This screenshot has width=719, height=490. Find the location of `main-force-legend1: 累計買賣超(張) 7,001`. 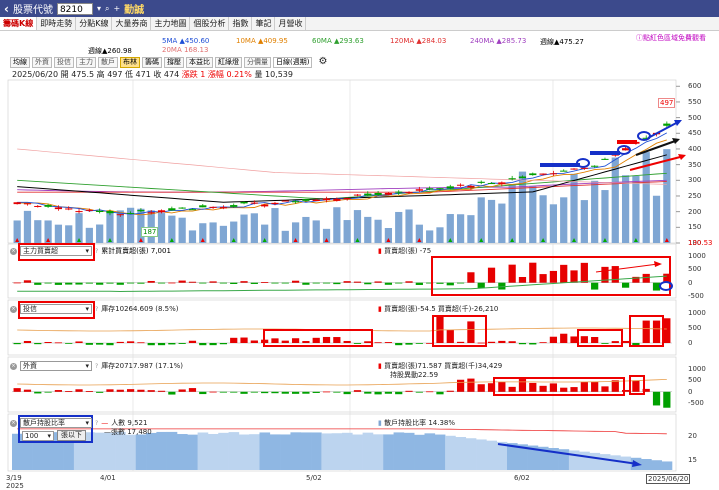

main-force-legend1: 累計買賣超(張) 7,001 is located at coordinates (136, 251).